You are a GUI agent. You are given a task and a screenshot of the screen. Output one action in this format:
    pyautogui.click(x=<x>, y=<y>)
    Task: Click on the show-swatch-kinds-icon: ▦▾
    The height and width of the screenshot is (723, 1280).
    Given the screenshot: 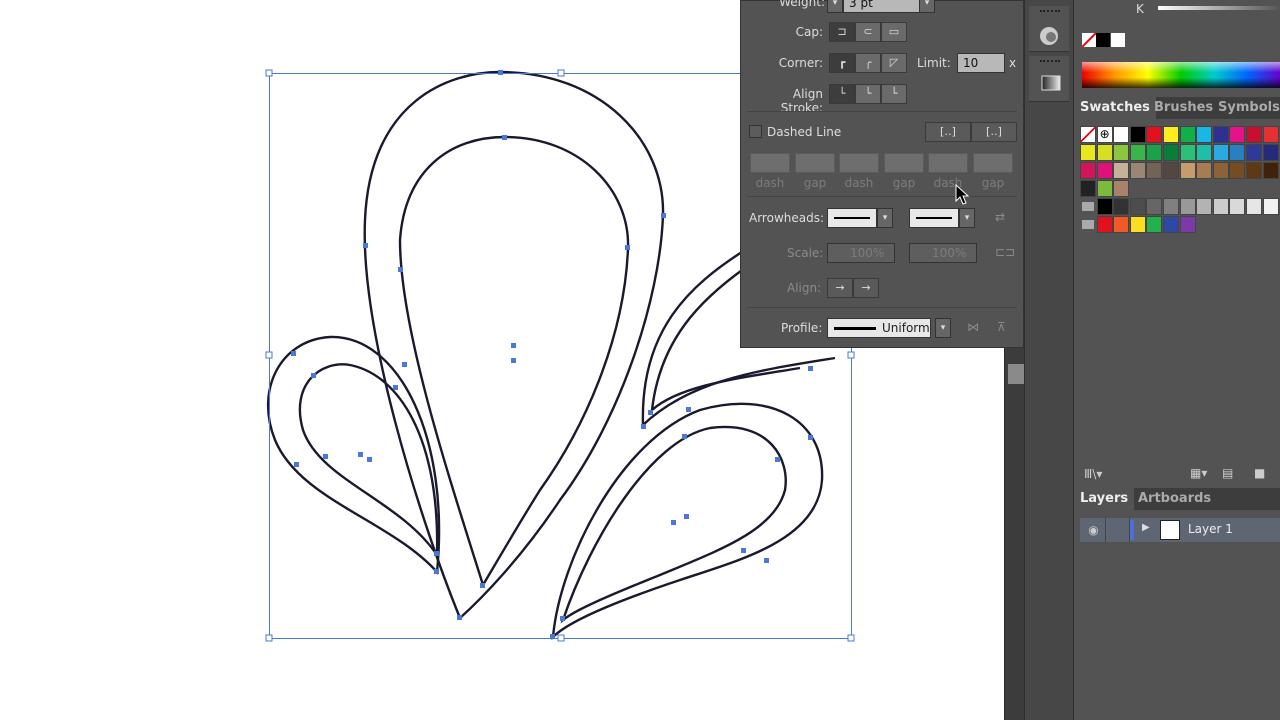 What is the action you would take?
    pyautogui.click(x=1198, y=473)
    